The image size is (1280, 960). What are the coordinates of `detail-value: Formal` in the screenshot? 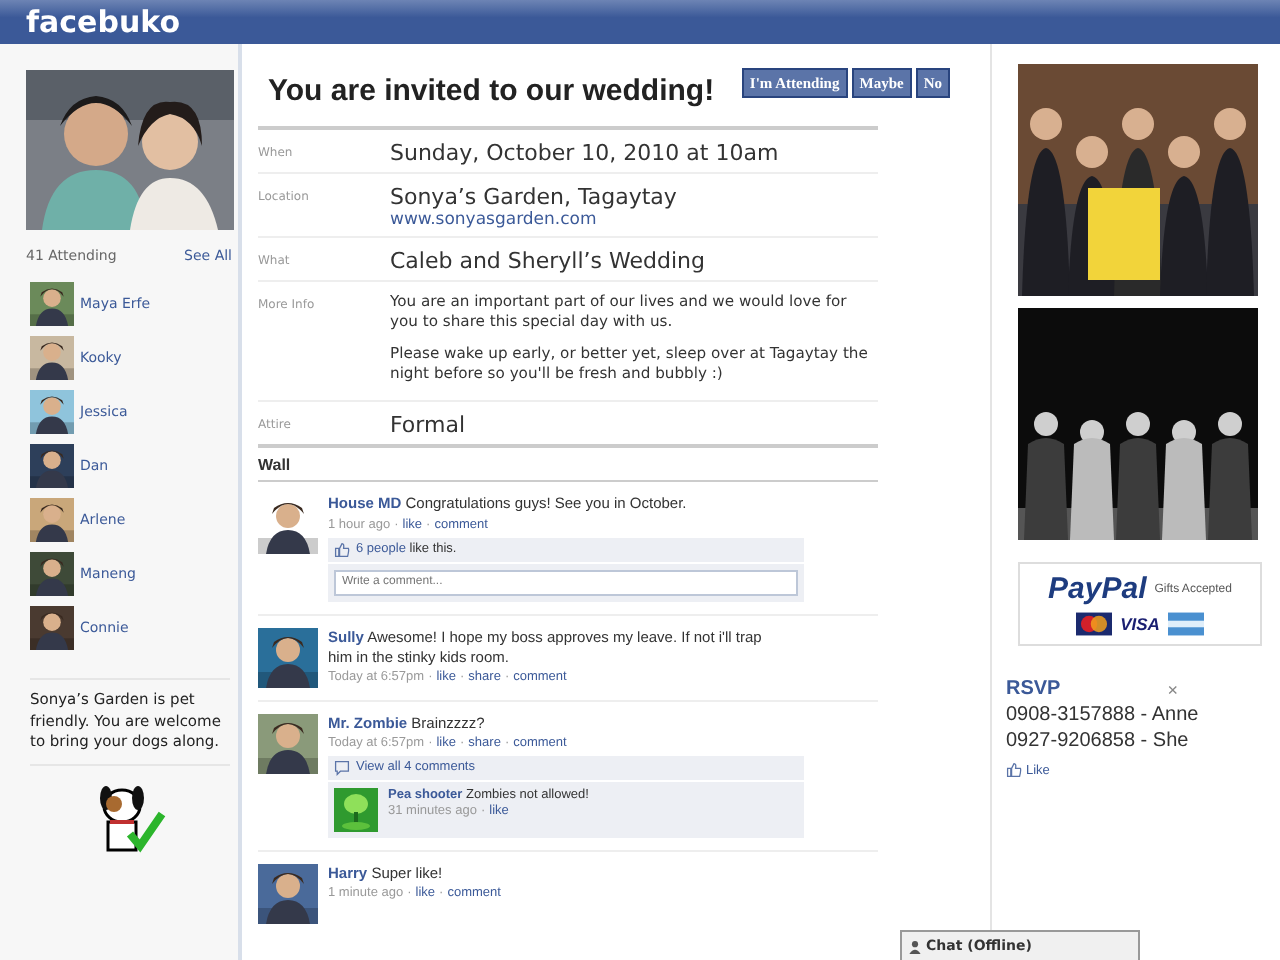 It's located at (428, 425).